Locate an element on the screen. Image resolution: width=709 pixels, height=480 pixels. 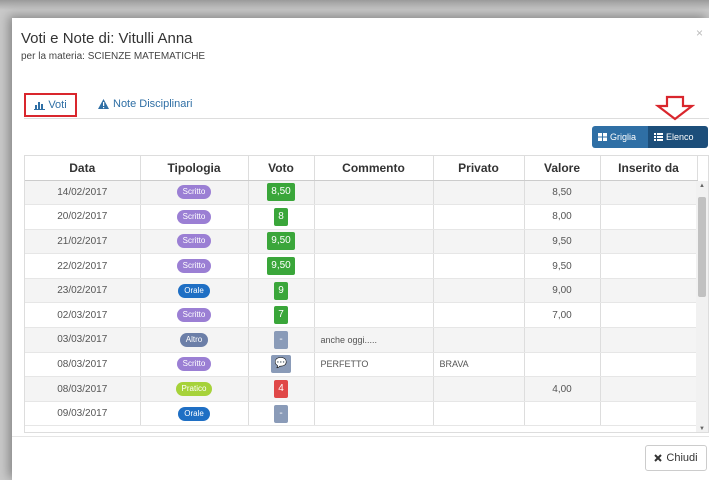
header-voto: Voto is located at coordinates (281, 168).